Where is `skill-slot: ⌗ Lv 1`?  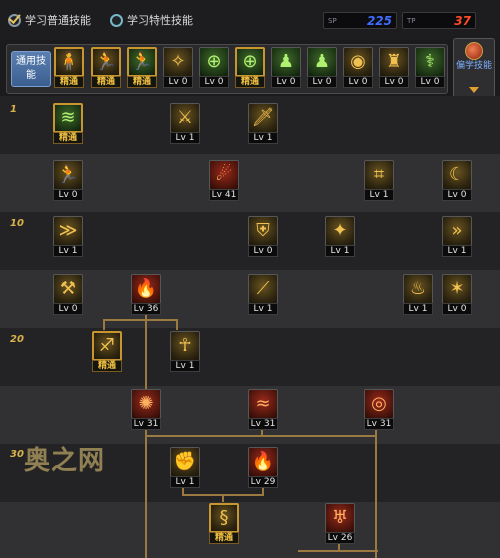
skill-slot: ⌗ Lv 1 is located at coordinates (379, 180).